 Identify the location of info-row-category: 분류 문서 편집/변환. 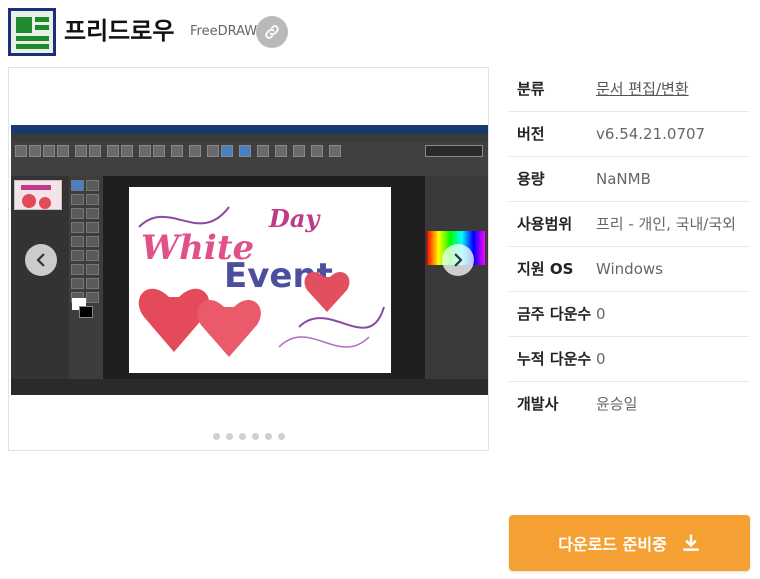
(629, 89).